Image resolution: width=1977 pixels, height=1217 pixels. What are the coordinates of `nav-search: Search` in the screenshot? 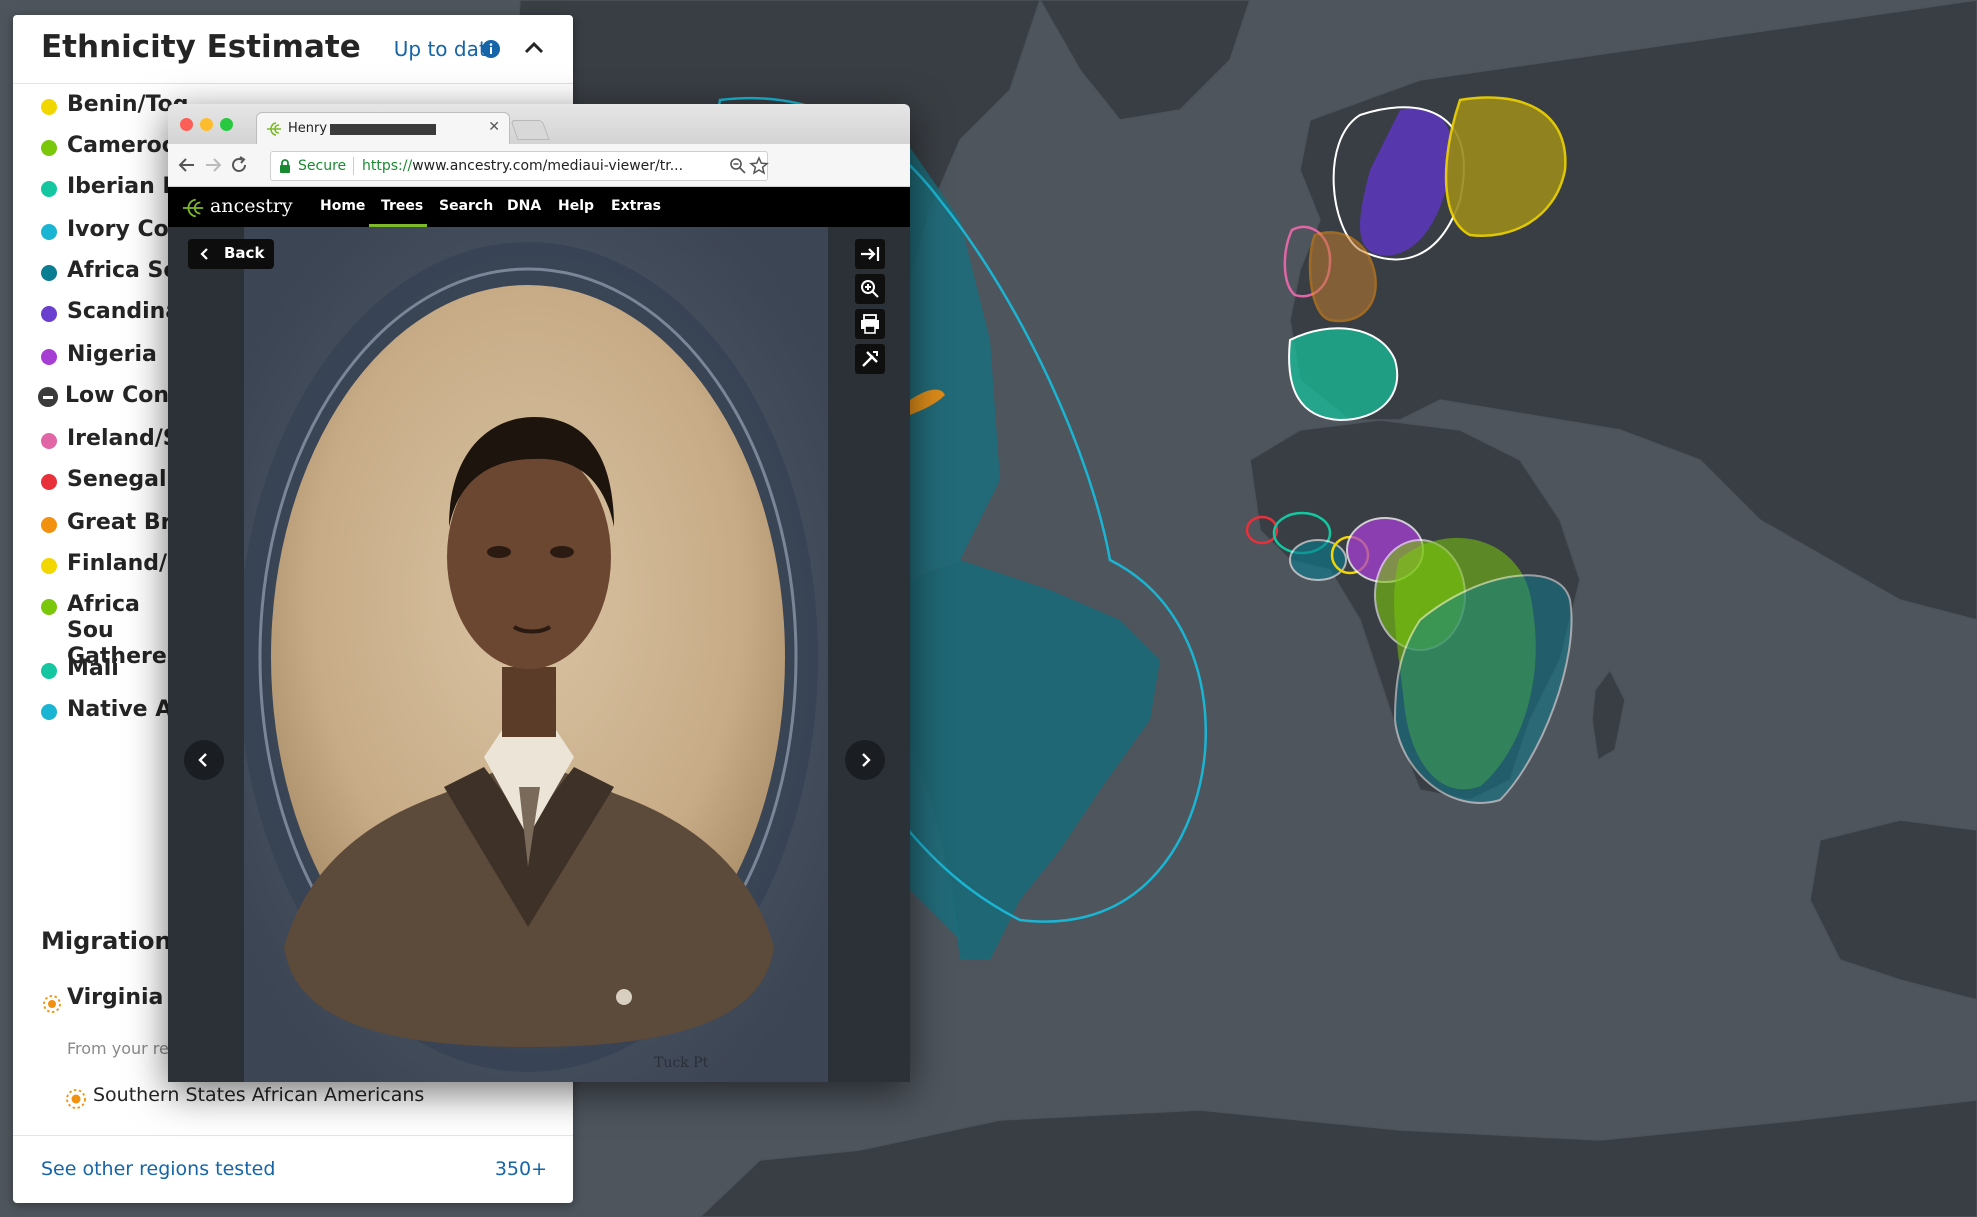 It's located at (466, 206).